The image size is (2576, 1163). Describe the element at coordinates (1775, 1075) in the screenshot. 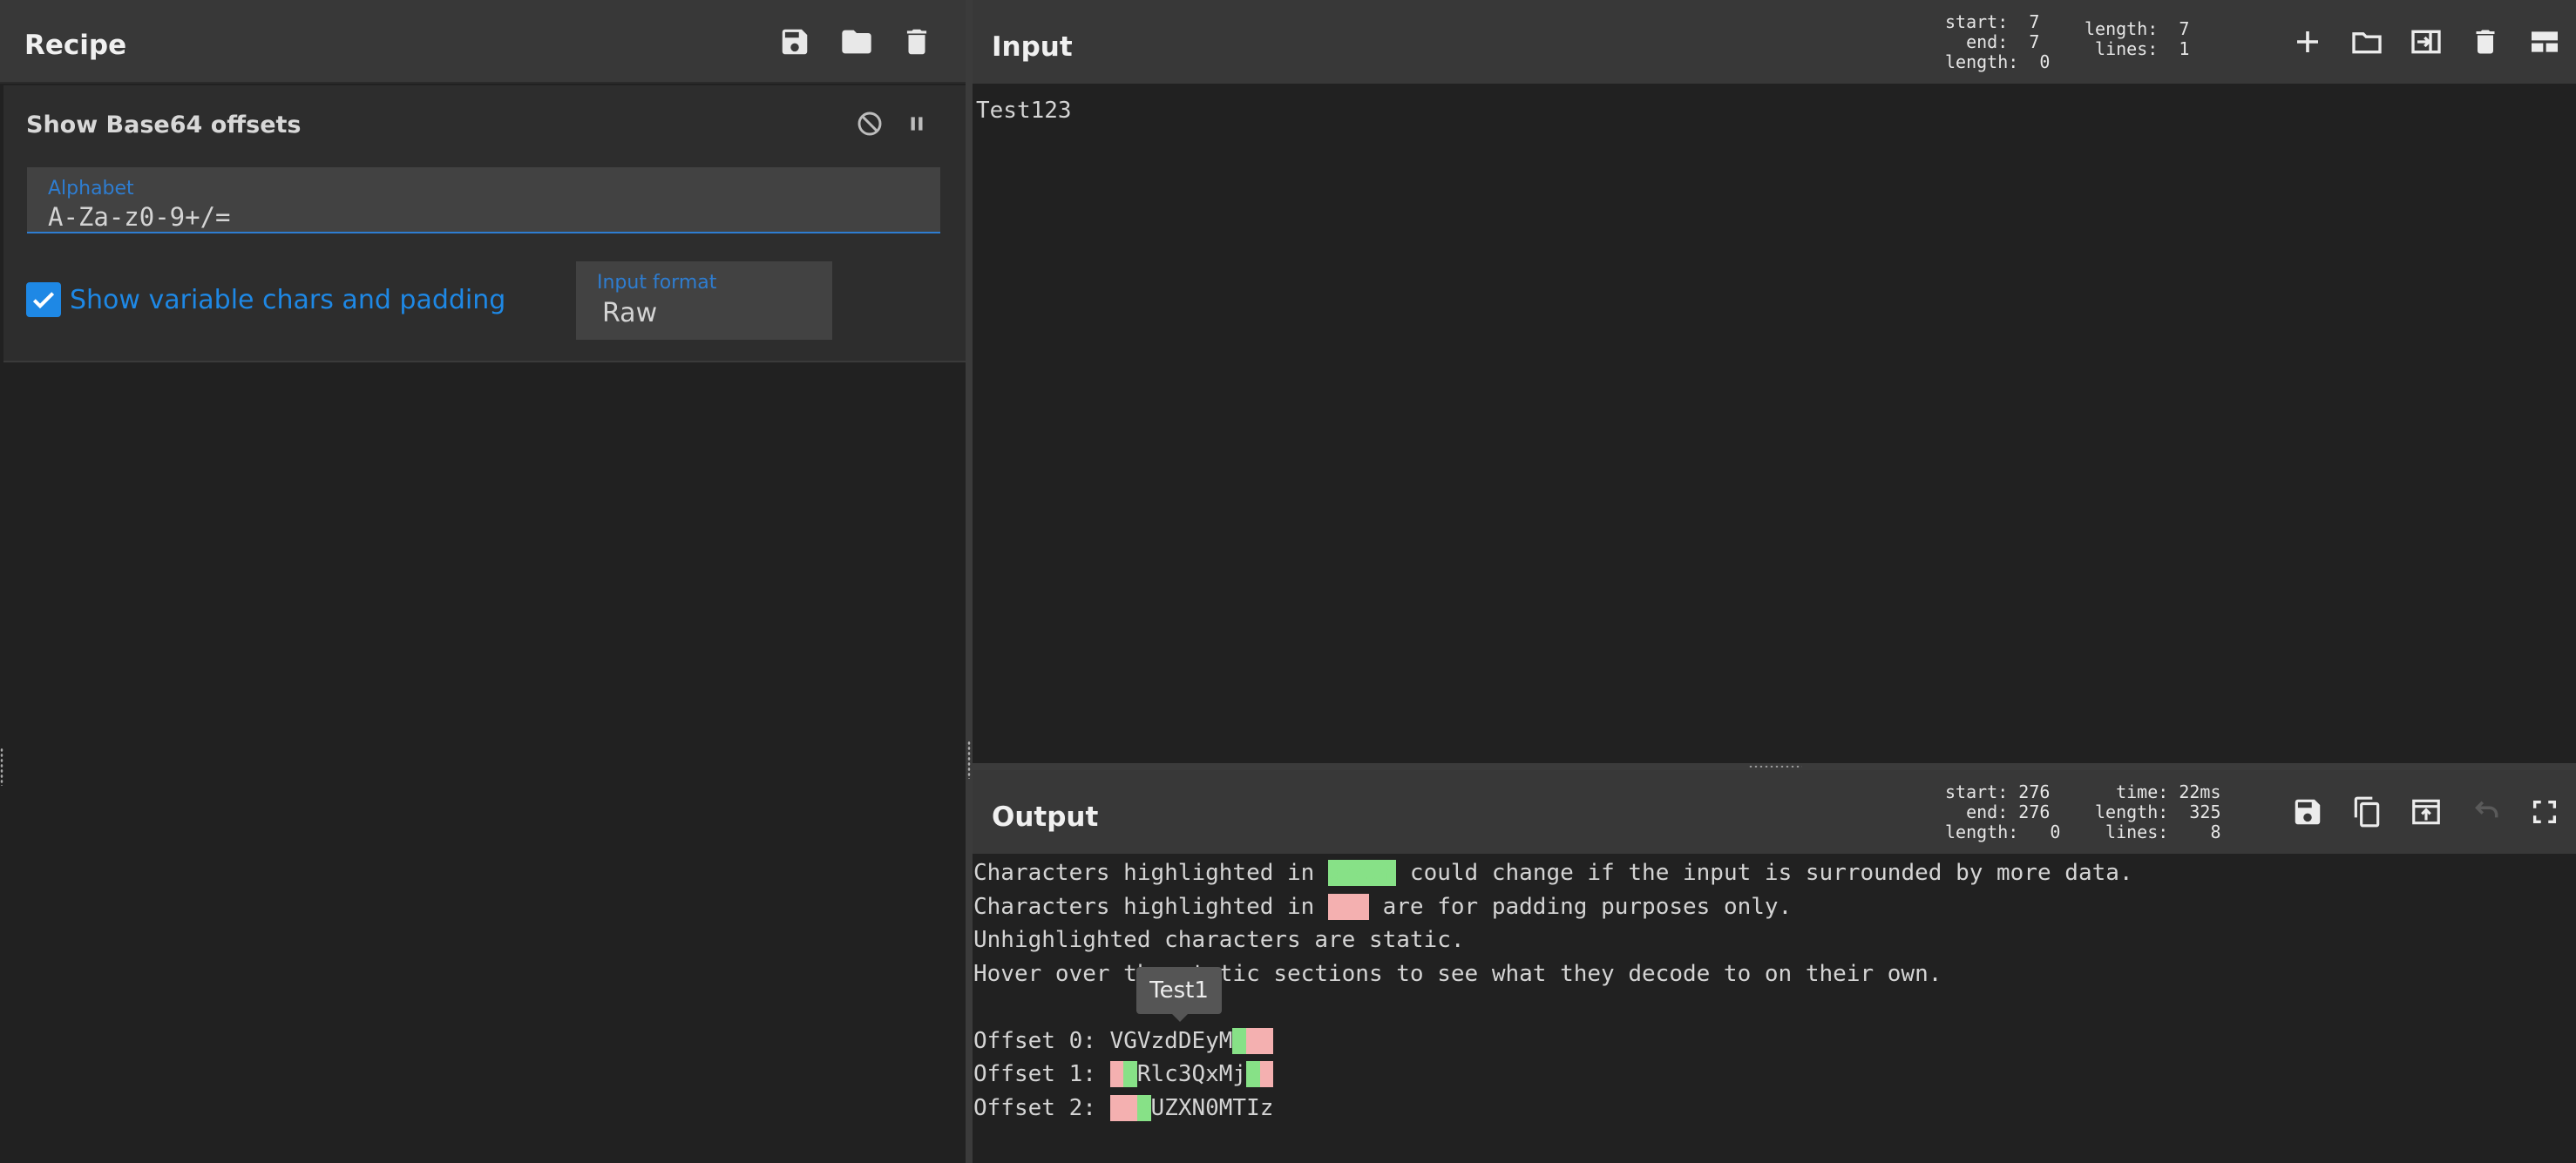

I see `offset-1-line: Offset 1: VGRlc3QxMjM=` at that location.